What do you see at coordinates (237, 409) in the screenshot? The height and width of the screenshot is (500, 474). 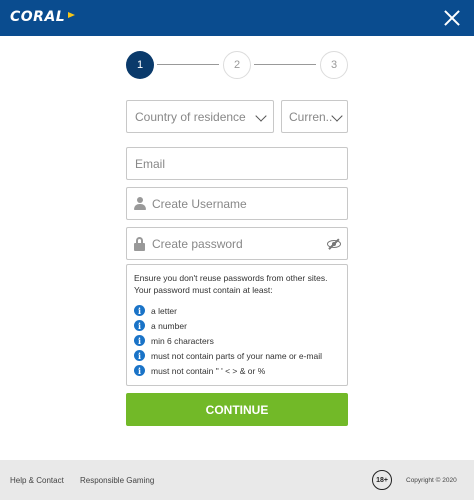 I see `continue-button: CONTINUE` at bounding box center [237, 409].